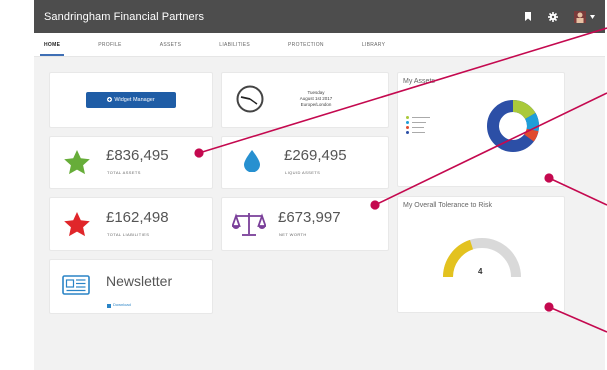 This screenshot has width=607, height=370. Describe the element at coordinates (419, 81) in the screenshot. I see `assets-chart-title: My Assets` at that location.